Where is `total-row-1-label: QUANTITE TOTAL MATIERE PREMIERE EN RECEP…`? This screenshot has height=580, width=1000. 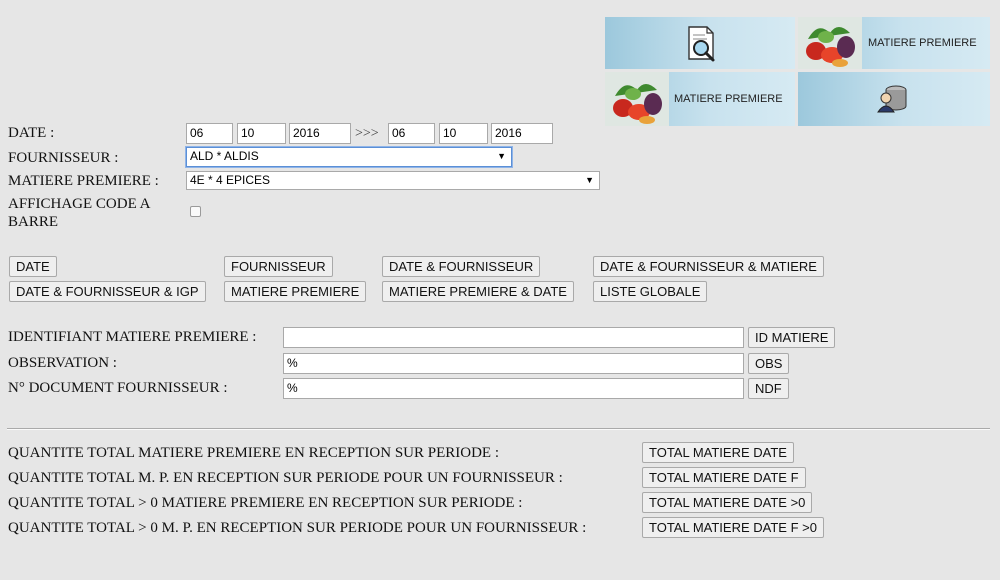 total-row-1-label: QUANTITE TOTAL MATIERE PREMIERE EN RECEP… is located at coordinates (254, 453).